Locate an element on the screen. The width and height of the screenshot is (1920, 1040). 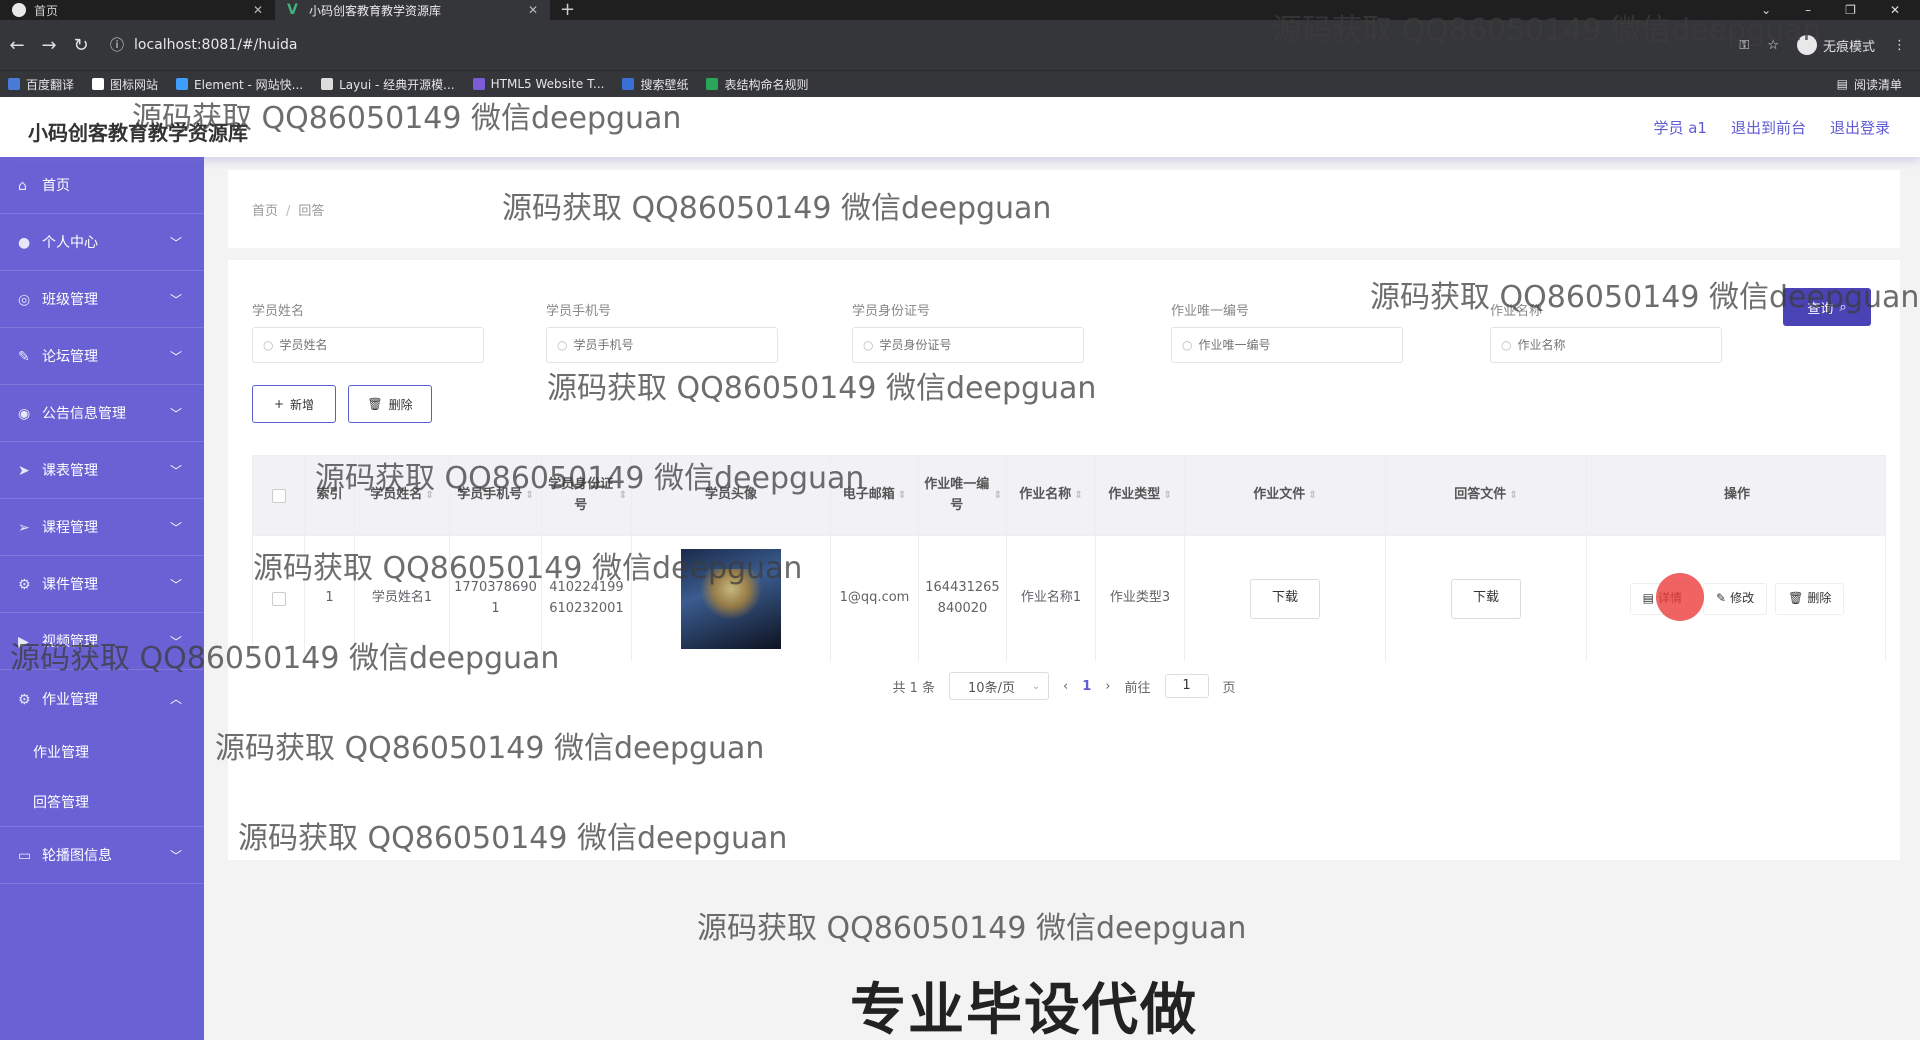
cell-ops: ▤详情 ✎修改 🗑删除 is located at coordinates (1737, 598).